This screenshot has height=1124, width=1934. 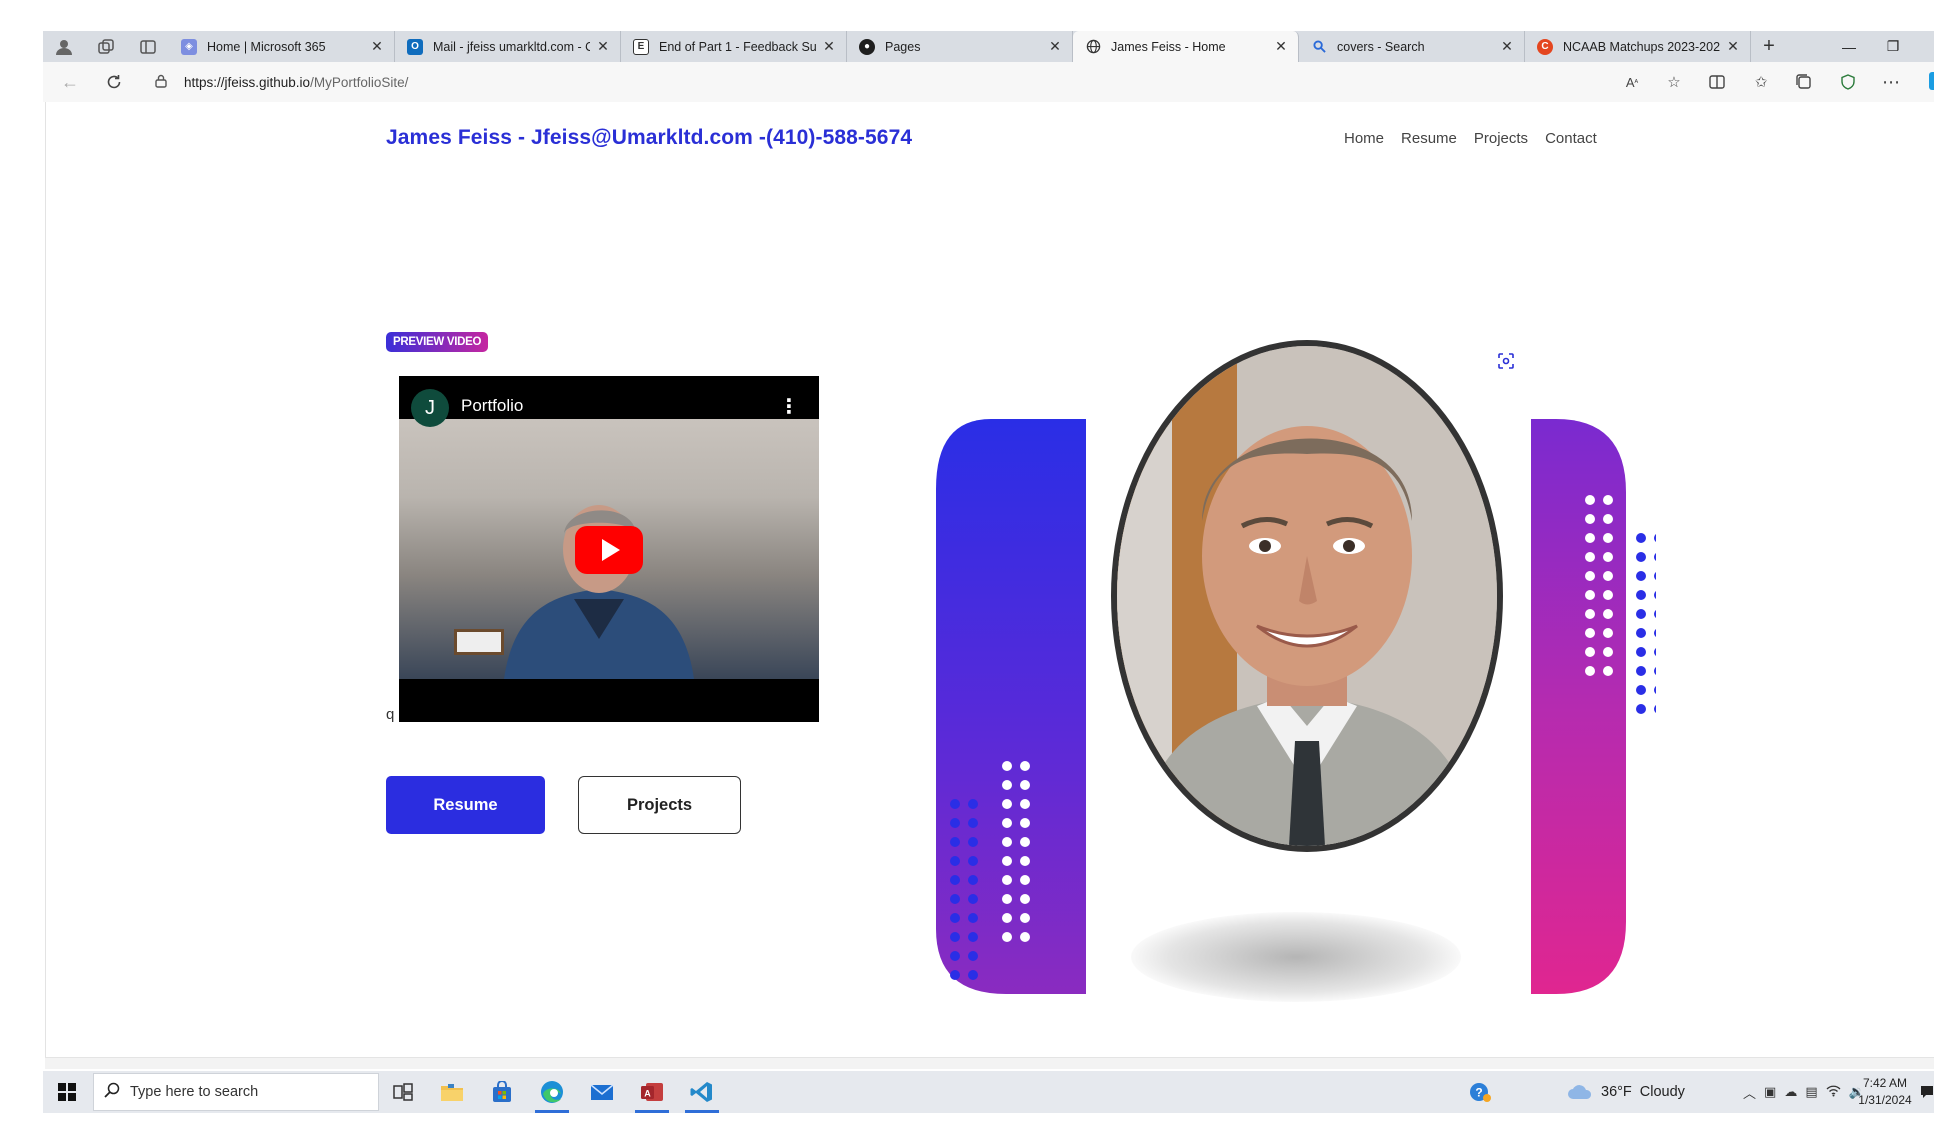 What do you see at coordinates (552, 1092) in the screenshot?
I see `edge-icon` at bounding box center [552, 1092].